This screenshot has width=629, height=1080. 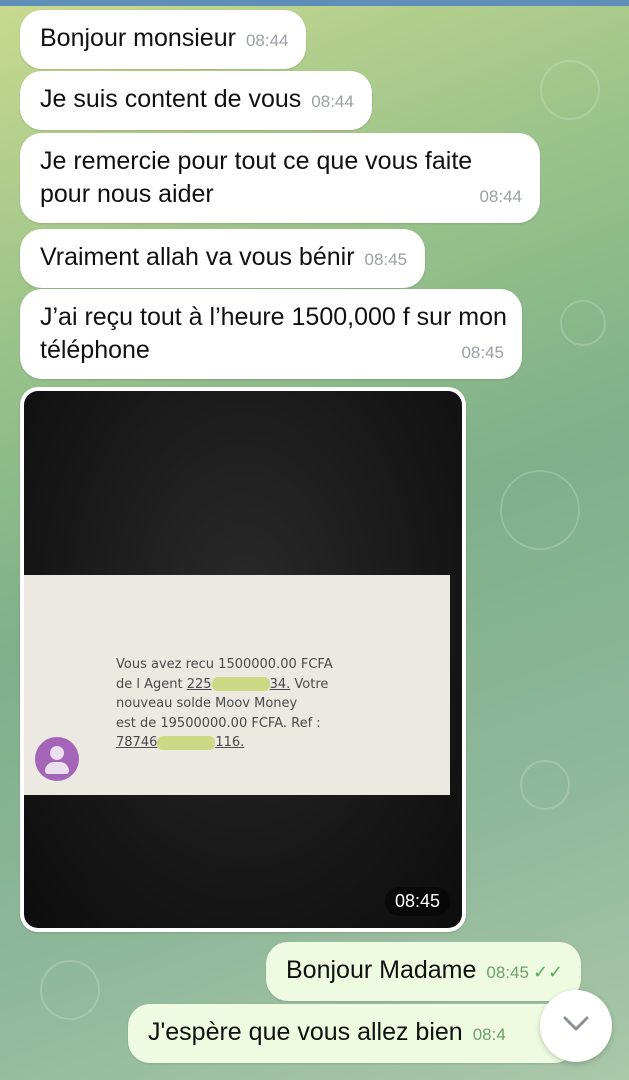 What do you see at coordinates (224, 664) in the screenshot?
I see `sms-line: Vous avez recu 1500000.00 FCFA` at bounding box center [224, 664].